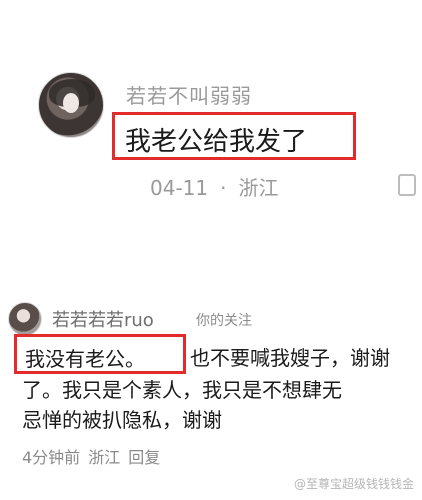 The height and width of the screenshot is (500, 422). What do you see at coordinates (179, 188) in the screenshot?
I see `comment-date: 04-11` at bounding box center [179, 188].